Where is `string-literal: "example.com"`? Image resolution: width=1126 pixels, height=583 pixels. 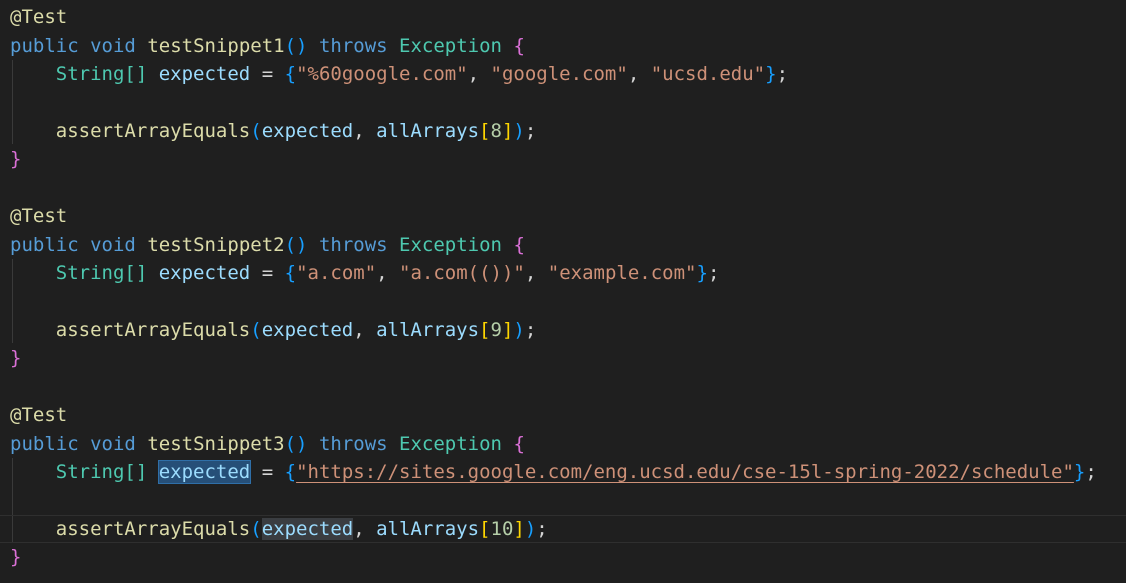 string-literal: "example.com" is located at coordinates (622, 273).